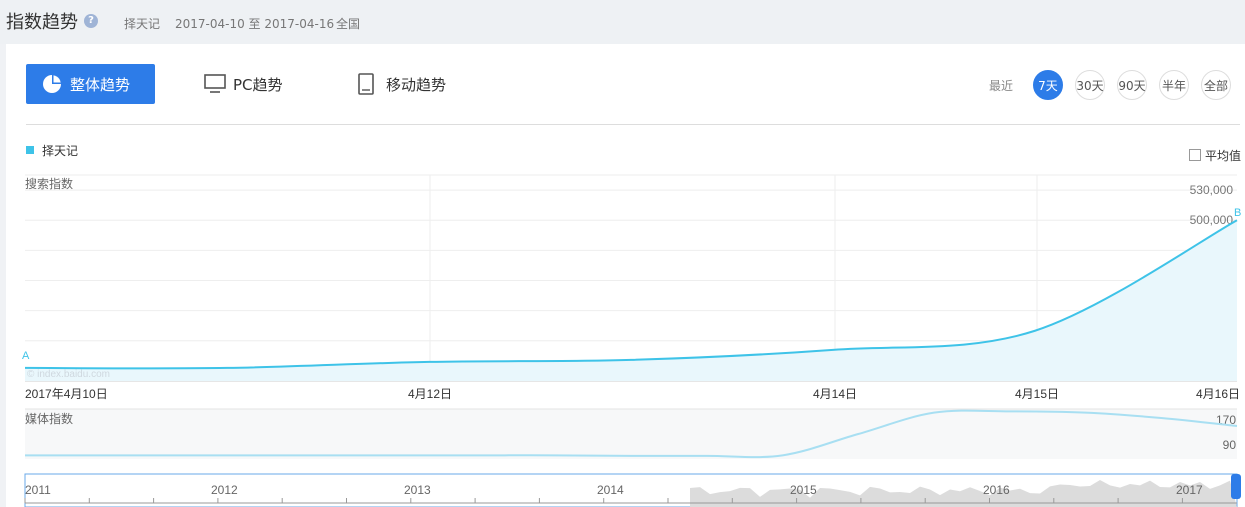 This screenshot has width=1245, height=507. I want to click on y-tick-label: 530,000, so click(1212, 190).